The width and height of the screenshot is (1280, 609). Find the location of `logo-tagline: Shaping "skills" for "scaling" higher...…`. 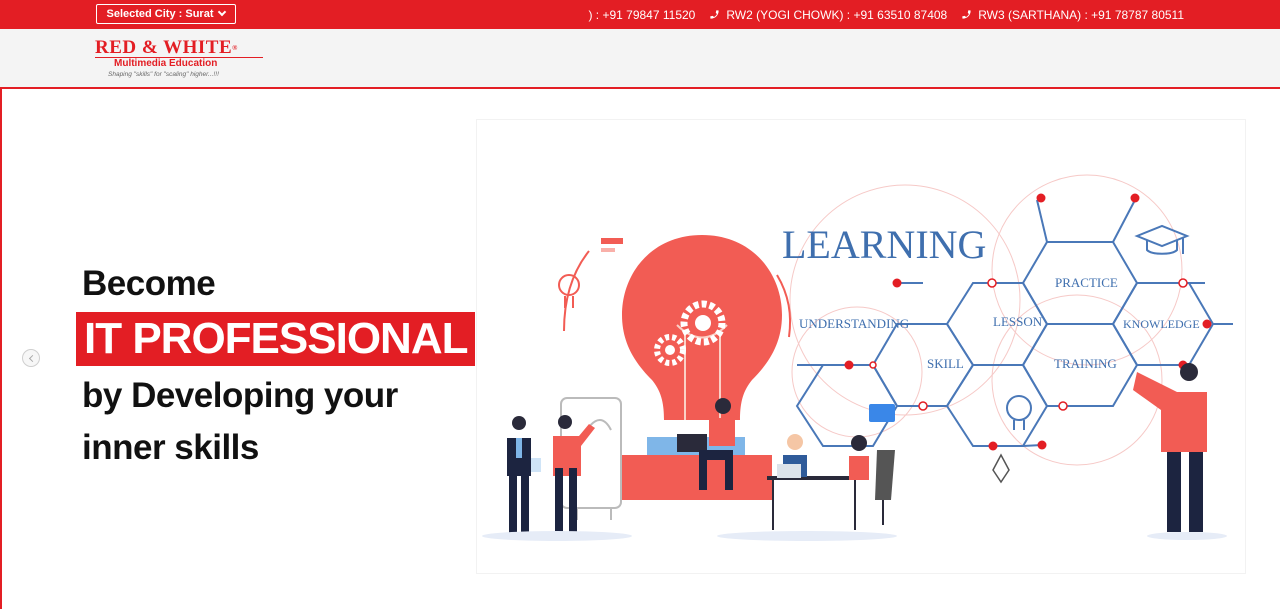

logo-tagline: Shaping "skills" for "scaling" higher...… is located at coordinates (163, 74).